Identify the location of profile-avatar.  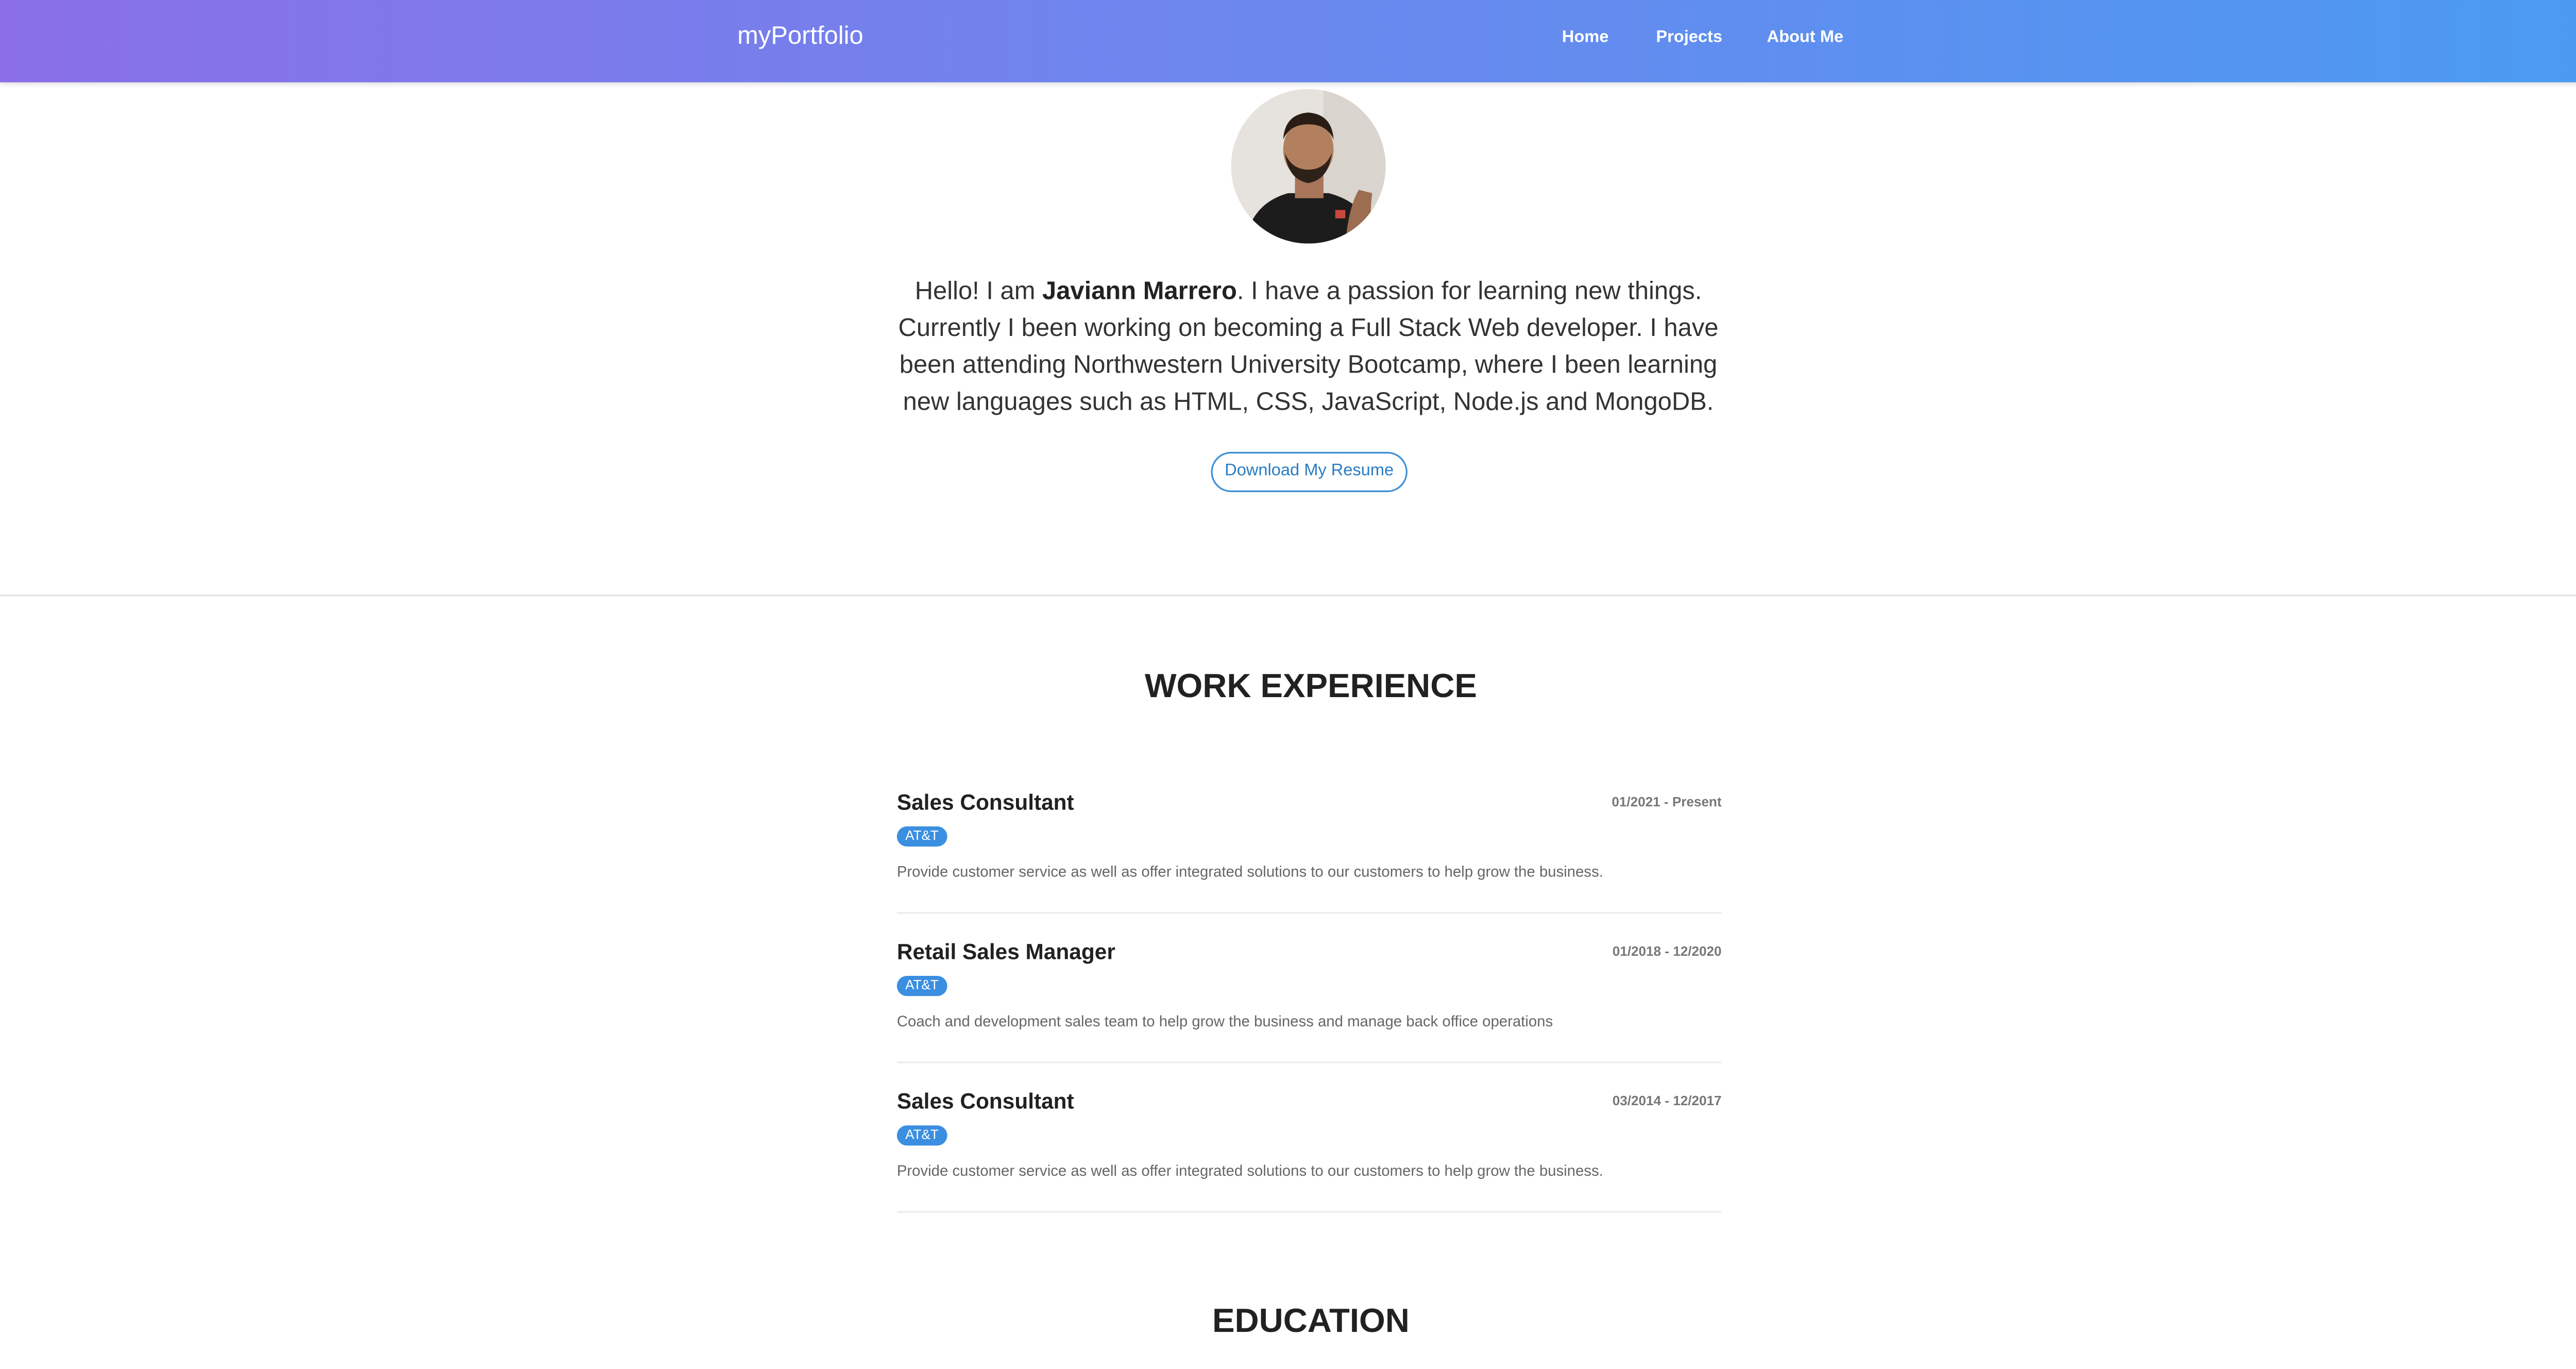
(1308, 166).